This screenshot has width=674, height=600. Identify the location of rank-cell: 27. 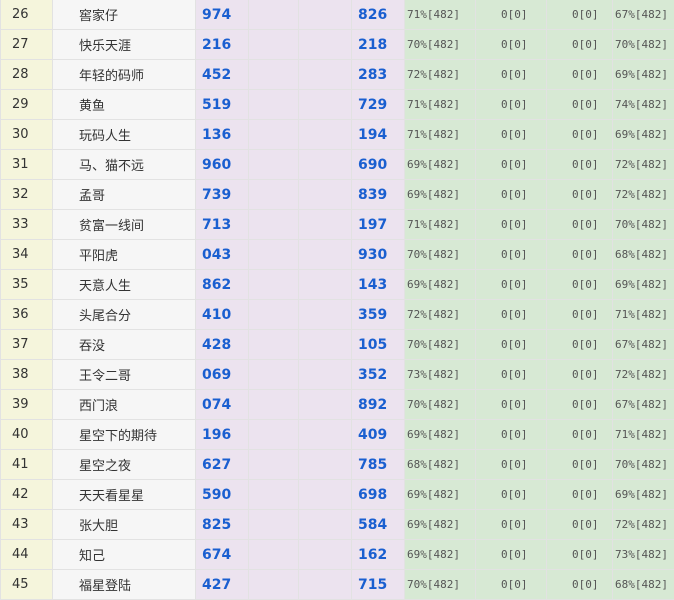
(27, 45).